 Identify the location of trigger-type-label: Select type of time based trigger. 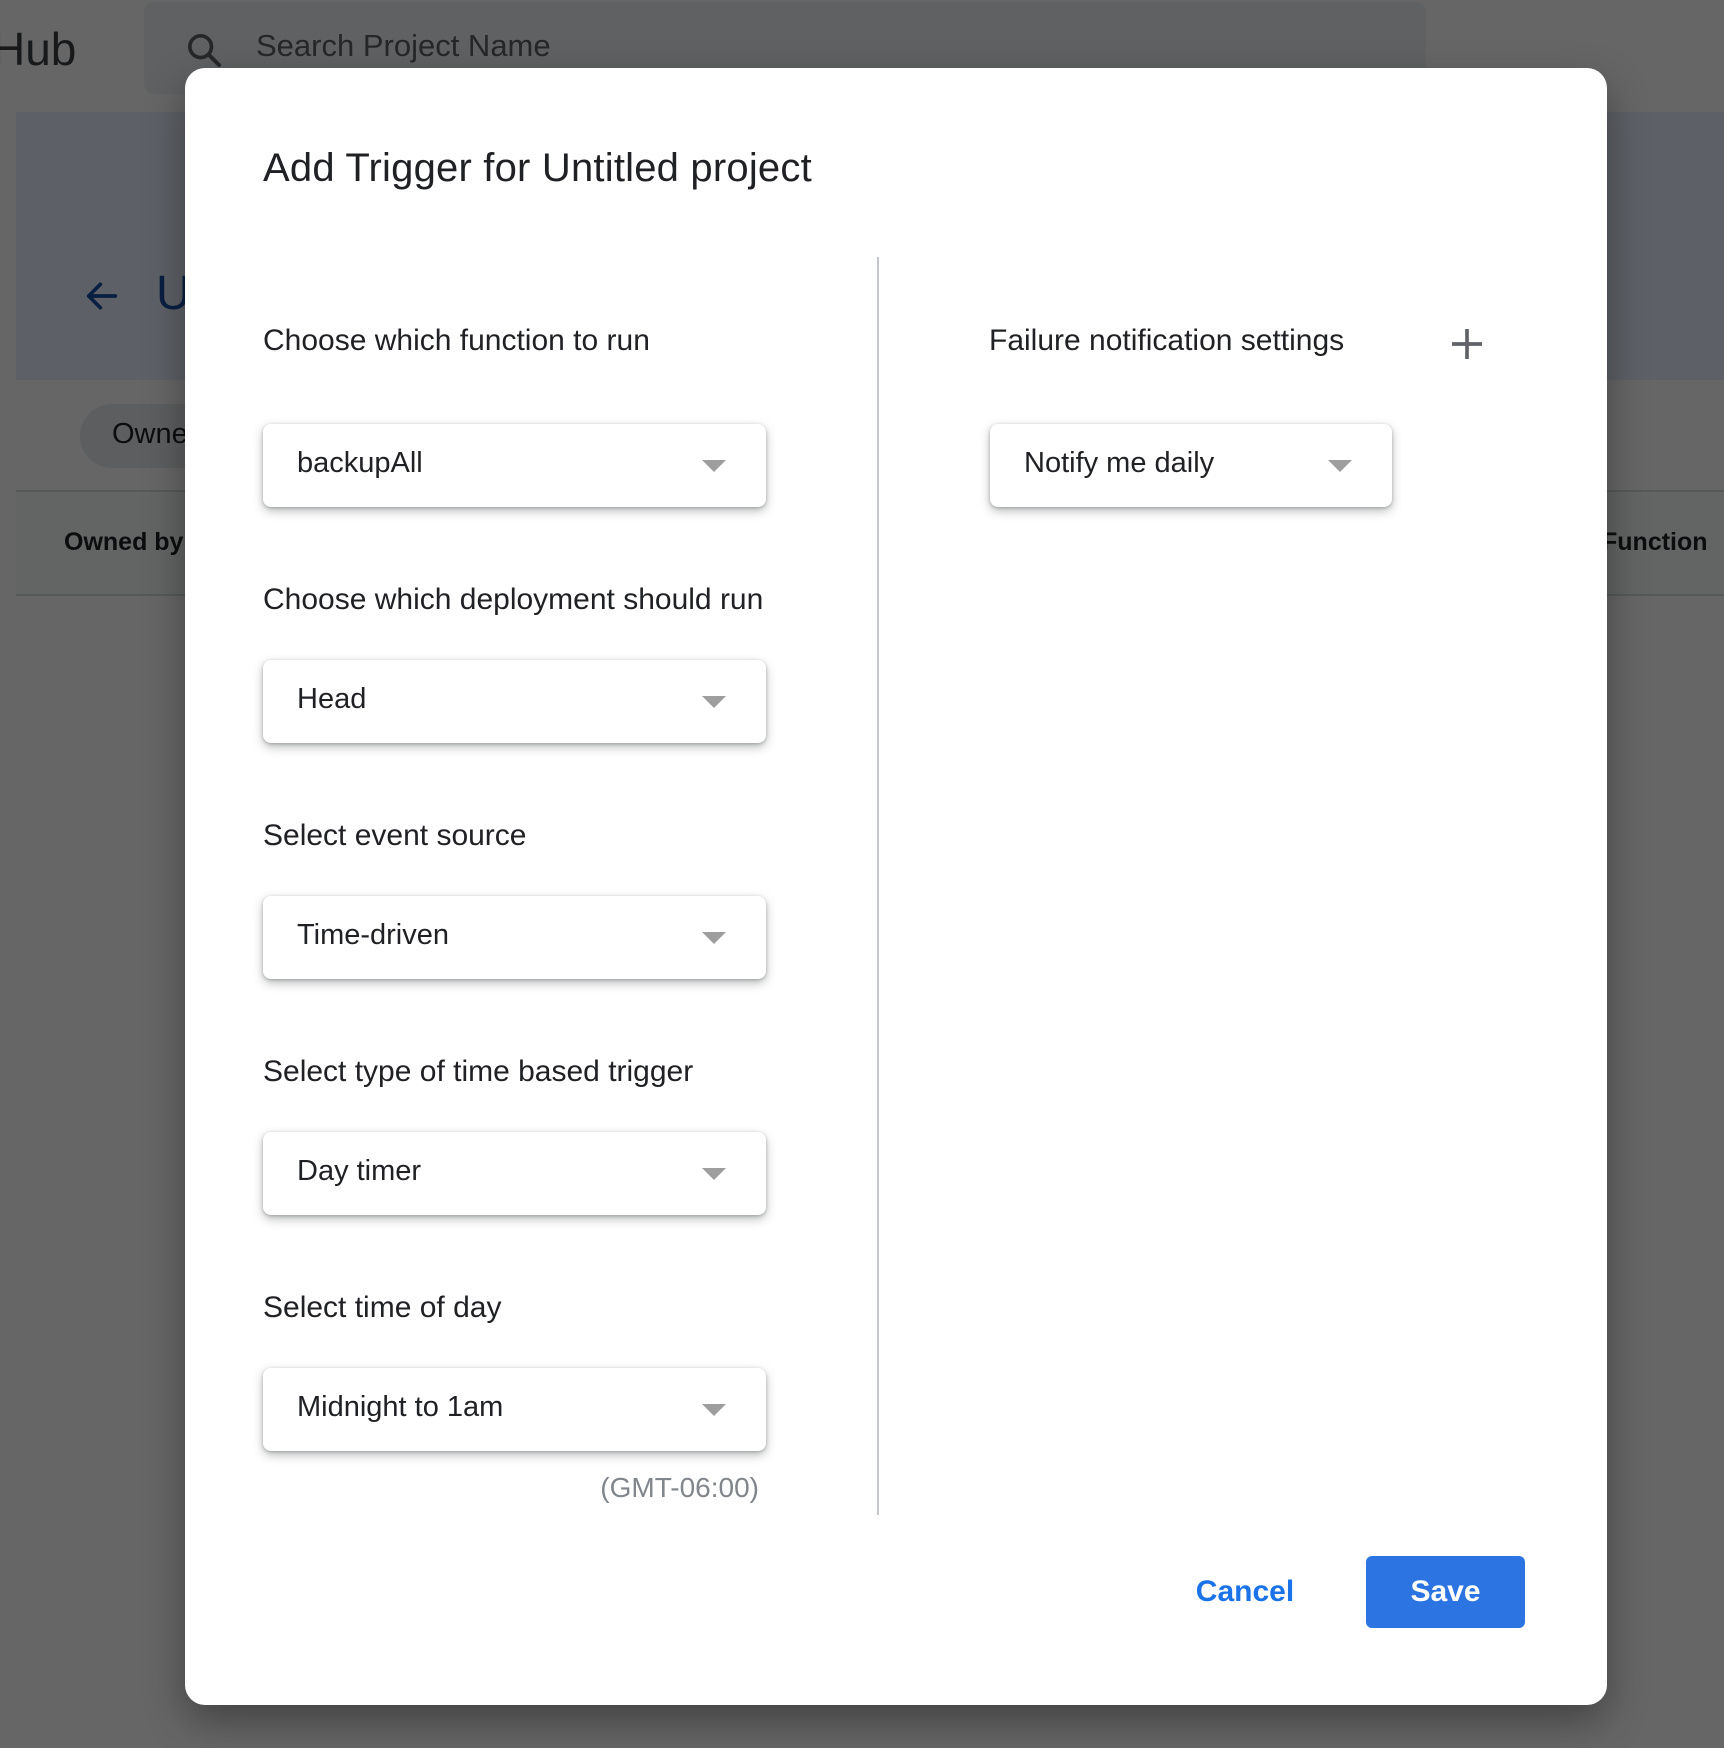
(478, 1071).